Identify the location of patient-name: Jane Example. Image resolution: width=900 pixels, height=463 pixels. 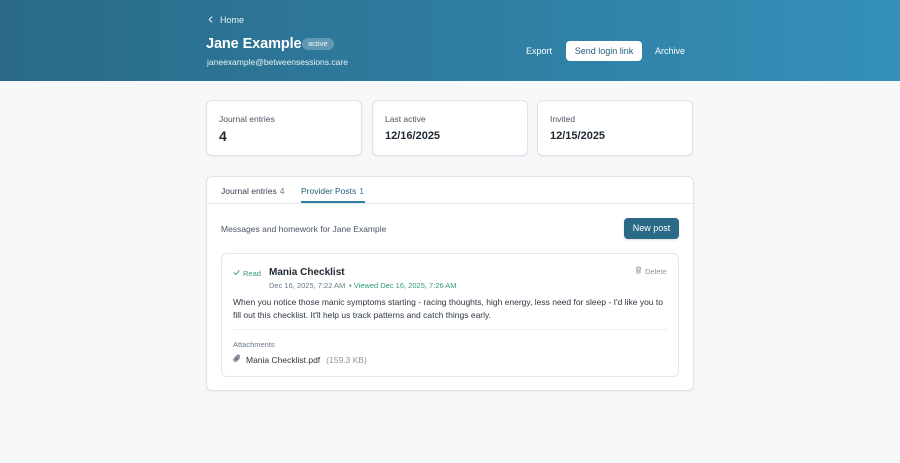
(254, 44).